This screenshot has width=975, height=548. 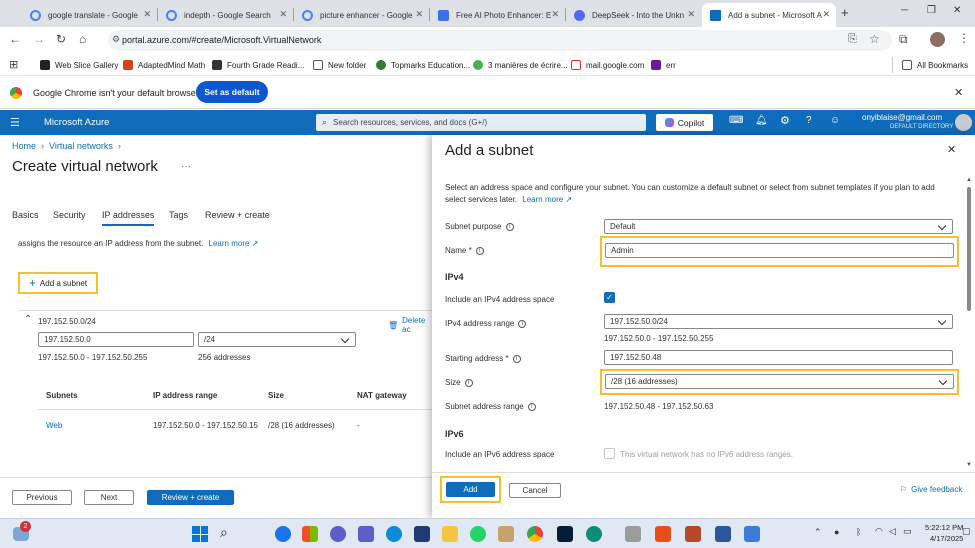 What do you see at coordinates (835, 120) in the screenshot?
I see `feedback-person-icon: ☺` at bounding box center [835, 120].